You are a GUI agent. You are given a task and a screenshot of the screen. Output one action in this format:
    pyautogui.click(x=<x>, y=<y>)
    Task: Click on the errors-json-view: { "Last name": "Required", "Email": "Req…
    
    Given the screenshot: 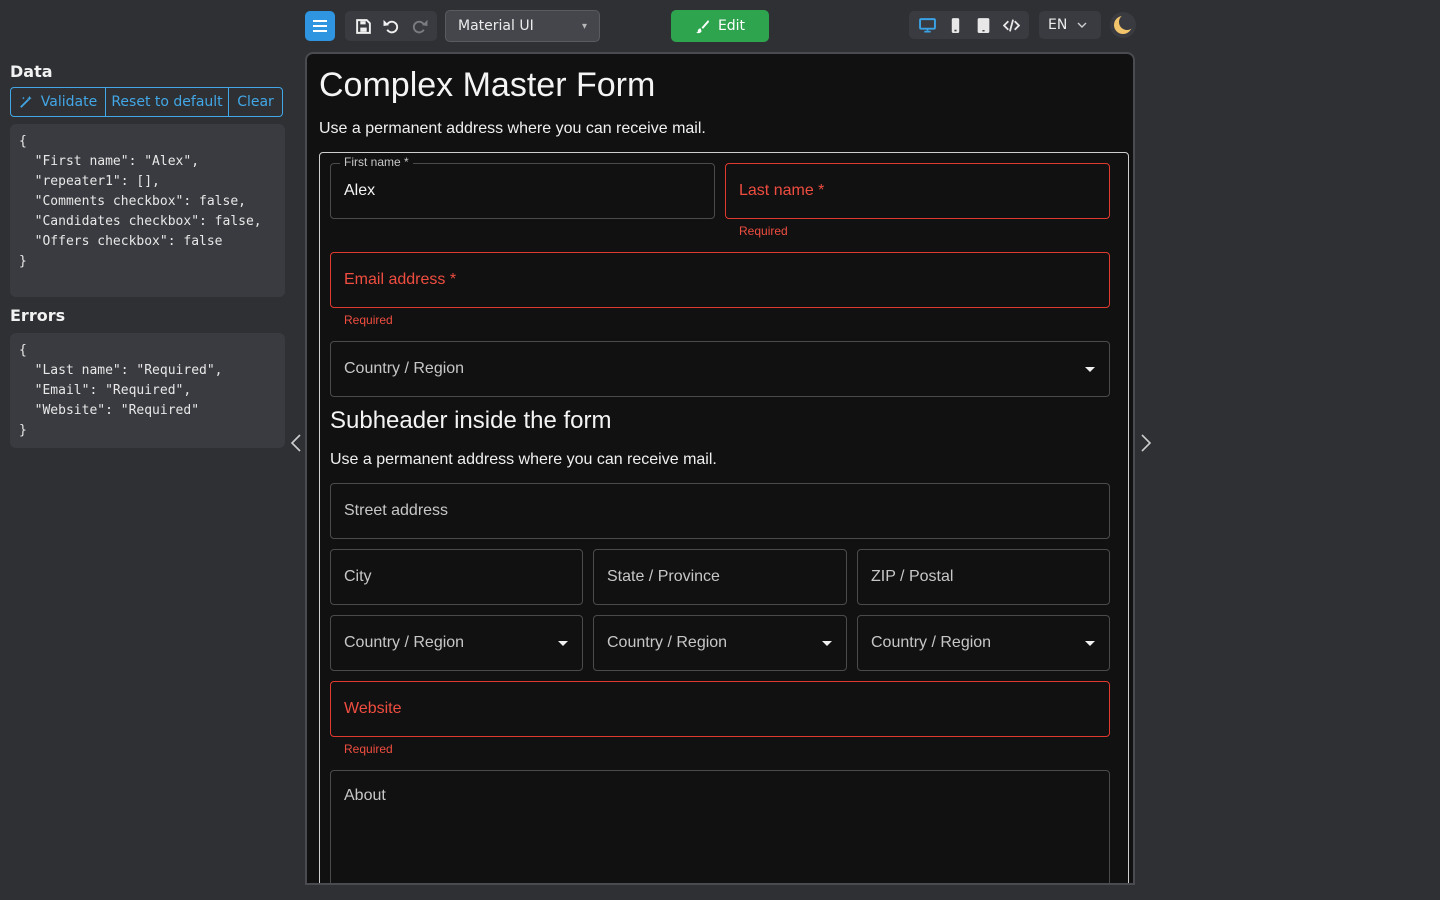 What is the action you would take?
    pyautogui.click(x=147, y=390)
    